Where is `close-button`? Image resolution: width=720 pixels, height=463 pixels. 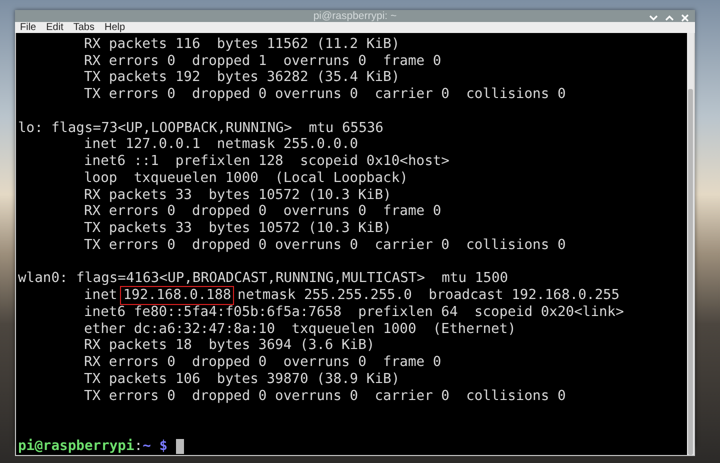
close-button is located at coordinates (685, 18).